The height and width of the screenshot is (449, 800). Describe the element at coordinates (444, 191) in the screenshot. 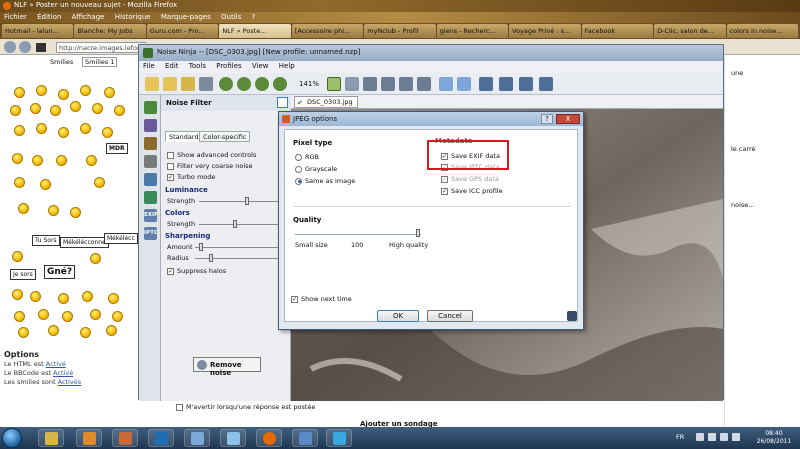

I see `save-icc-checkbox: ✓` at that location.